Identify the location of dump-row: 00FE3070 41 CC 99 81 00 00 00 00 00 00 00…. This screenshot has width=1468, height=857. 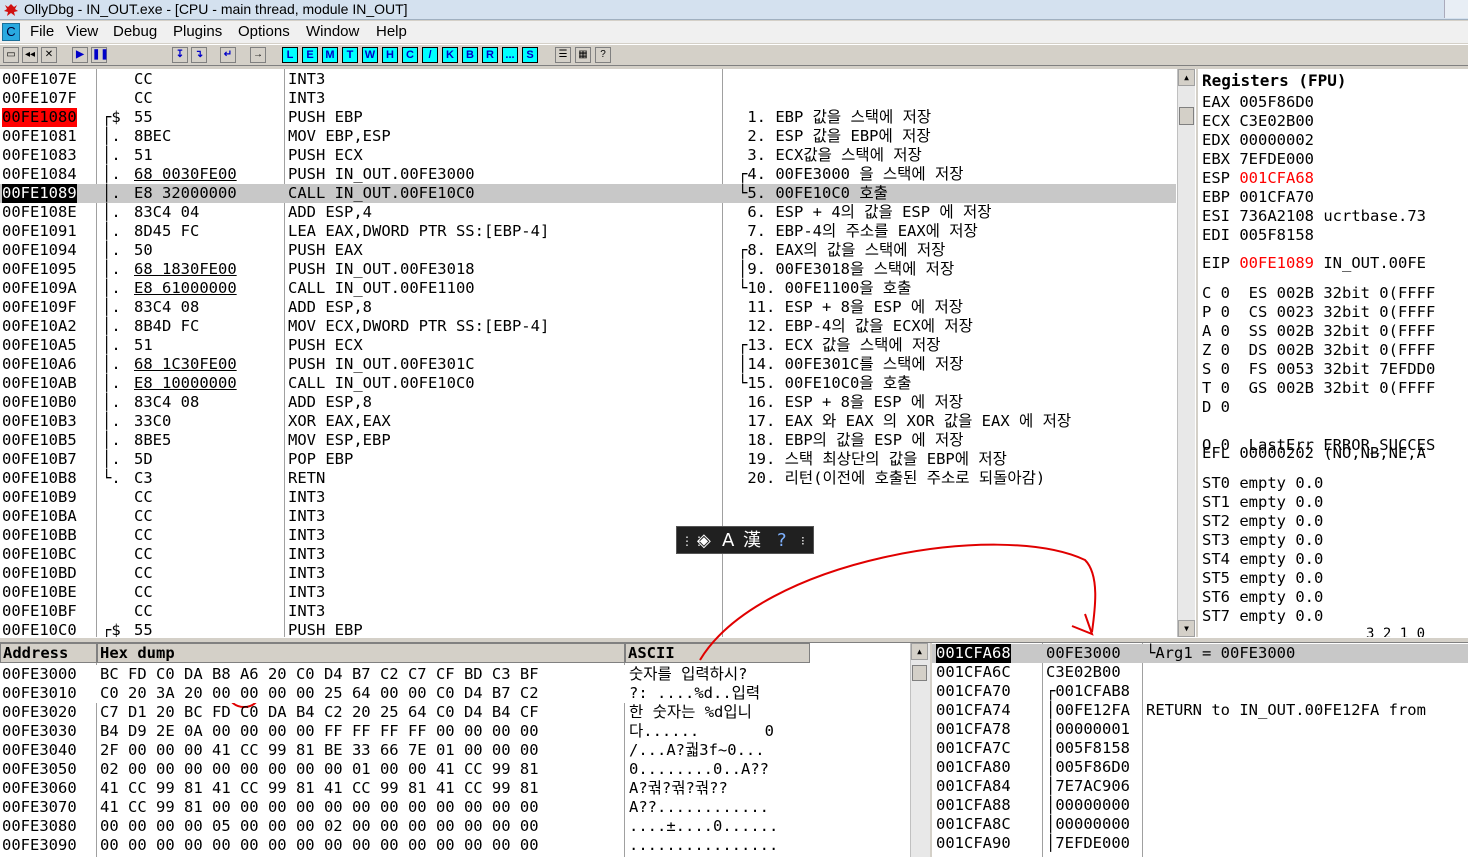
(455, 807).